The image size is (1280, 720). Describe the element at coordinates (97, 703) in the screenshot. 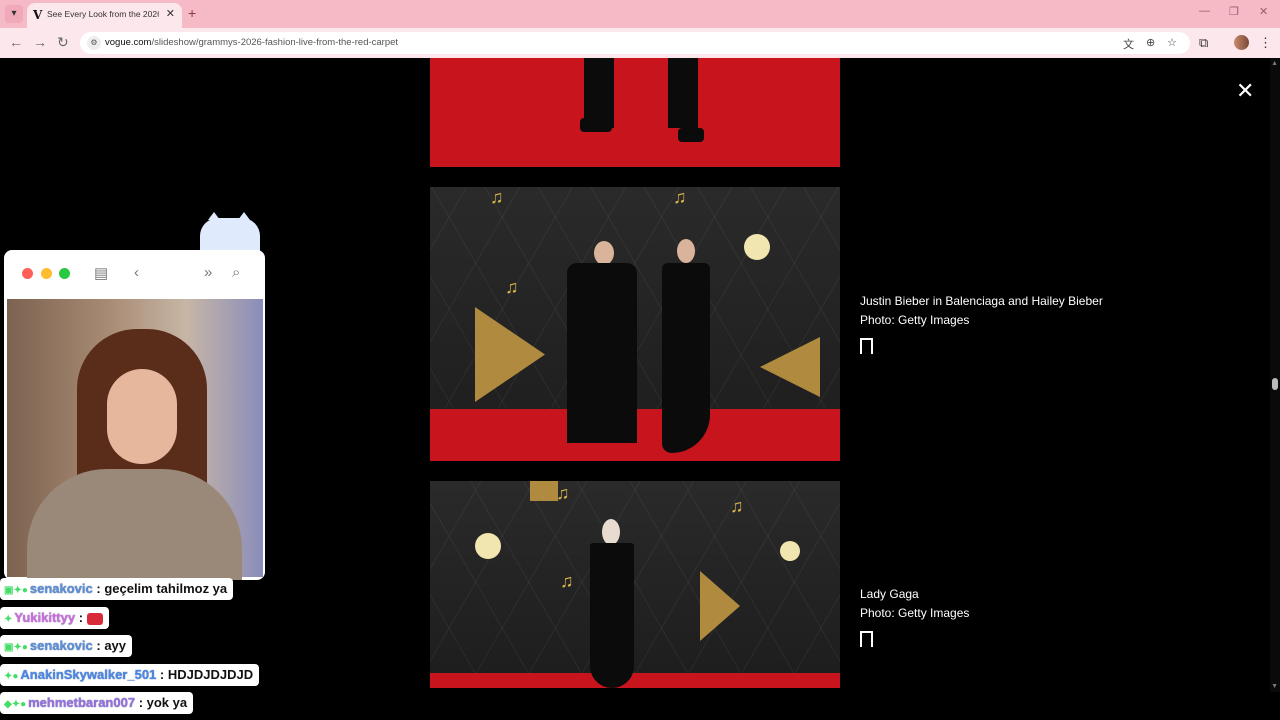

I see `chat-message: ◆✦● mehmetbaran007 : yok ya` at that location.